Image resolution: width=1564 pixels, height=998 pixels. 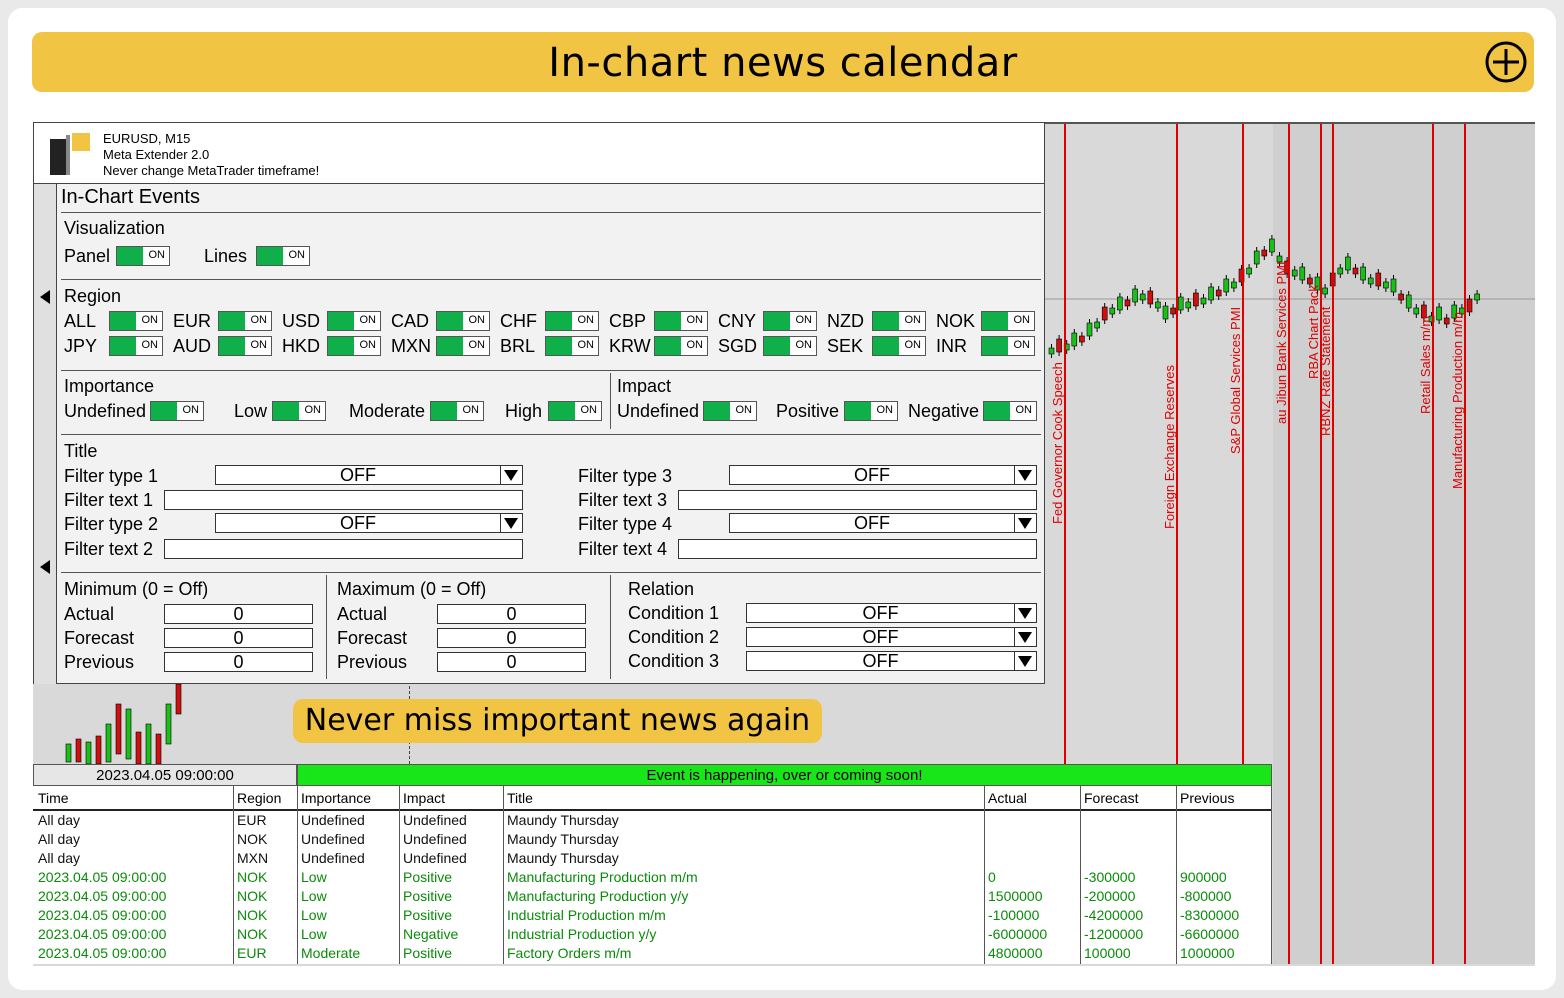 I want to click on importance-high-toggle: ON, so click(x=575, y=411).